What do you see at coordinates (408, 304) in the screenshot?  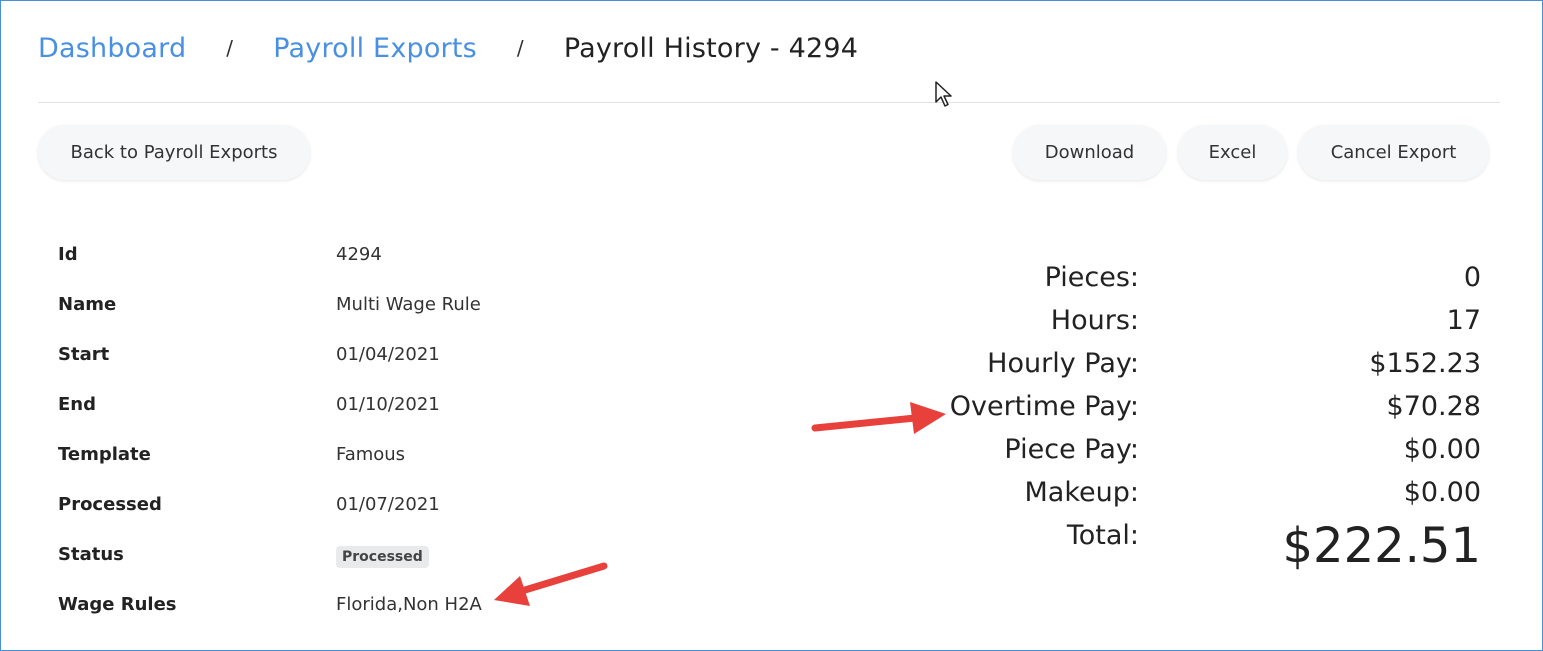 I see `detail-value: Multi Wage Rule` at bounding box center [408, 304].